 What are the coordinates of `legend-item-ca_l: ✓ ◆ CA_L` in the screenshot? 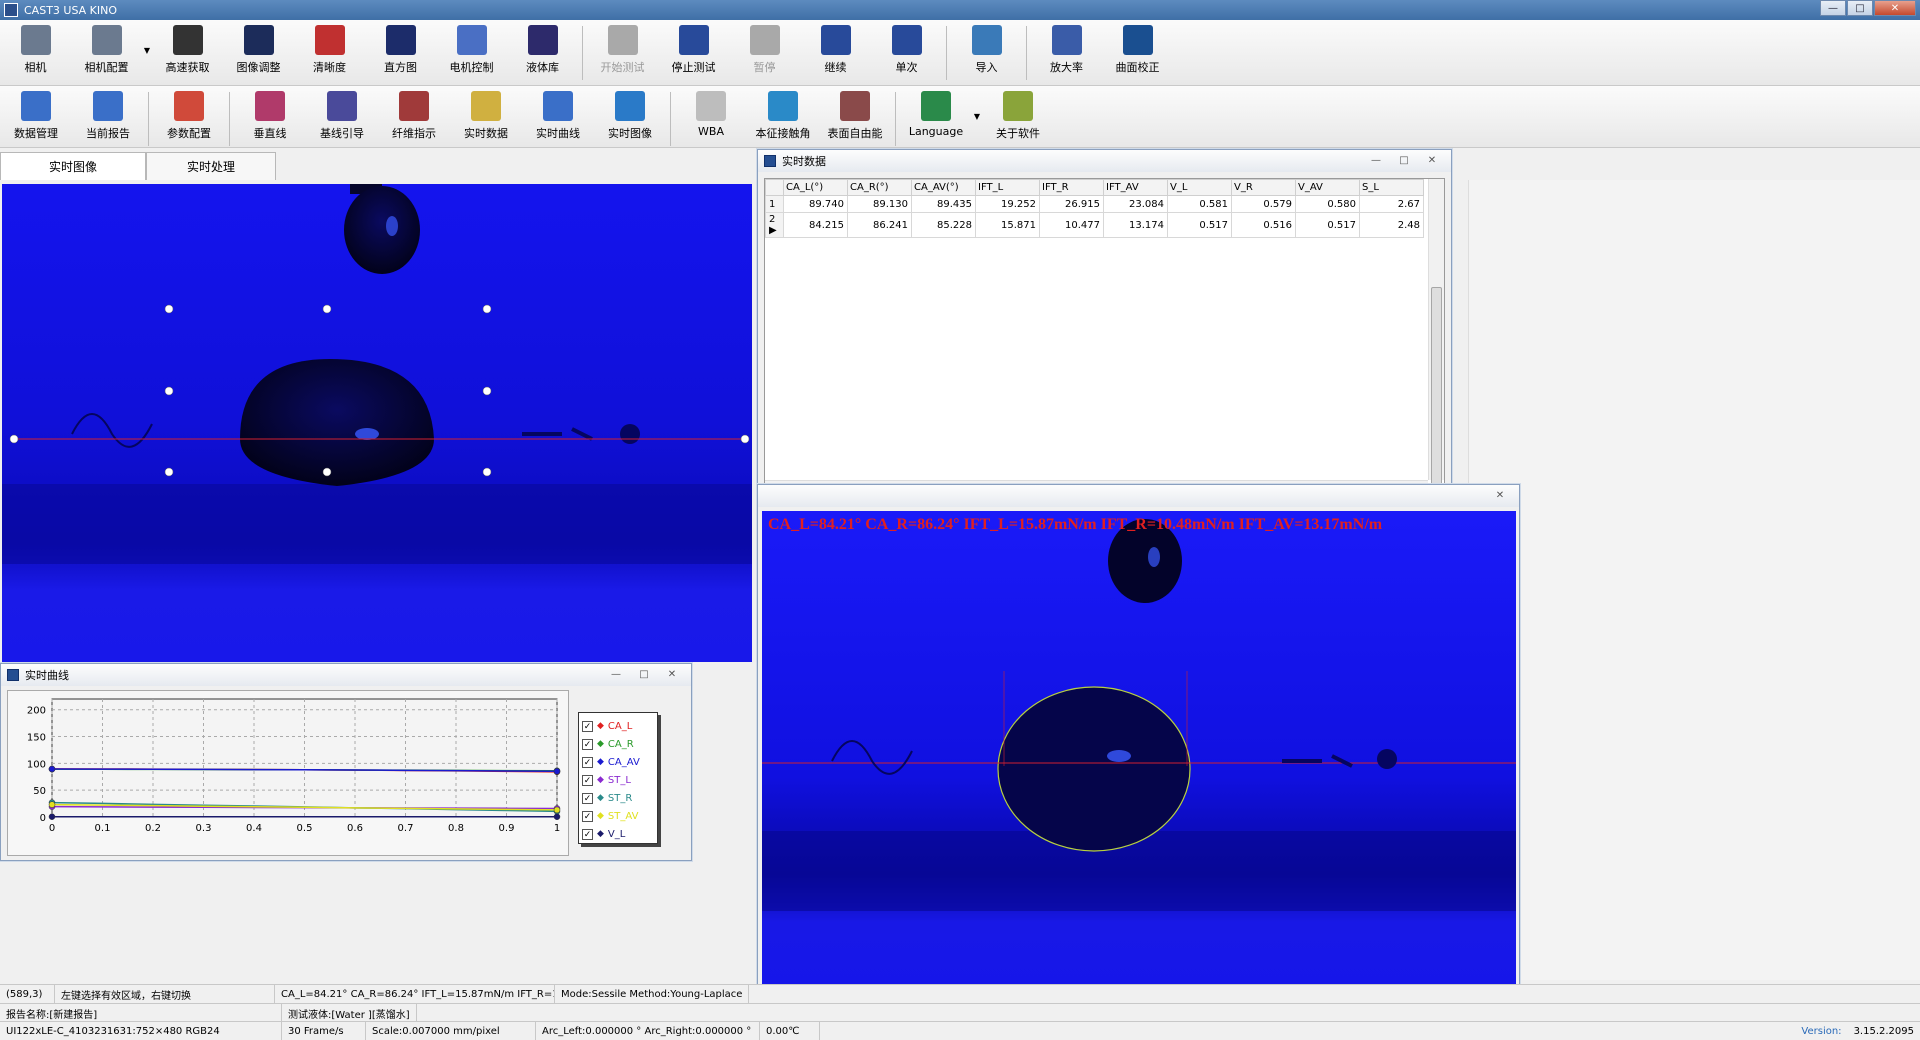 It's located at (618, 726).